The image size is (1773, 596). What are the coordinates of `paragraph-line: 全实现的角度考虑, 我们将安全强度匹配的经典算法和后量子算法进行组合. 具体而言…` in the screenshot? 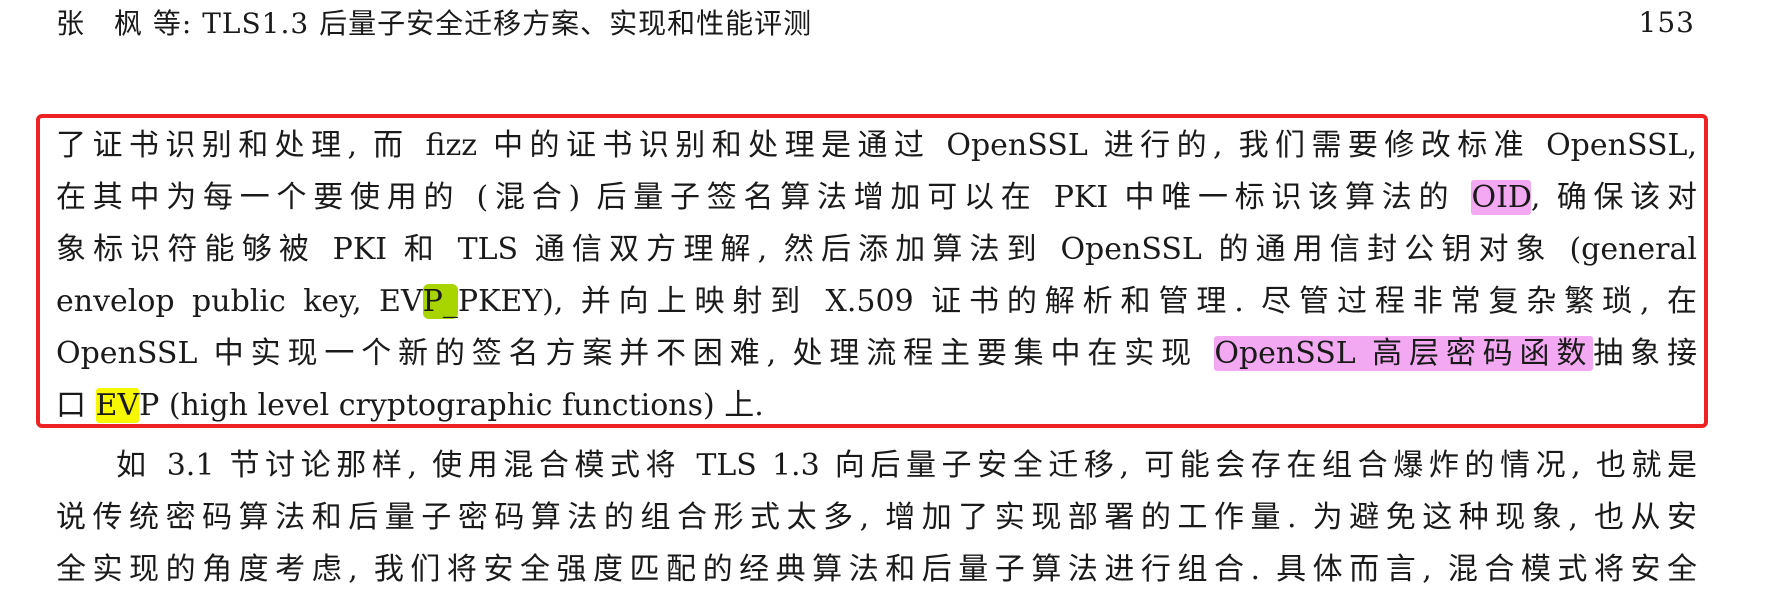 It's located at (876, 569).